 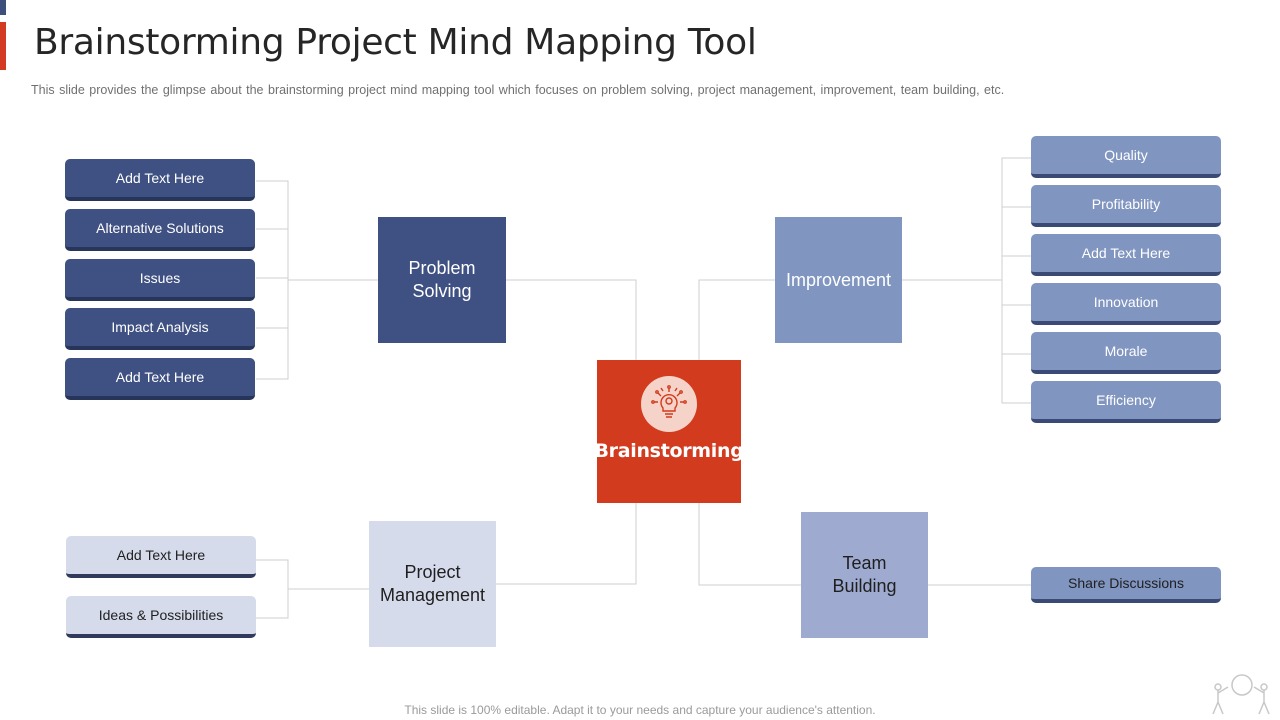 What do you see at coordinates (1126, 255) in the screenshot?
I see `improvement-item-3: Add Text Here` at bounding box center [1126, 255].